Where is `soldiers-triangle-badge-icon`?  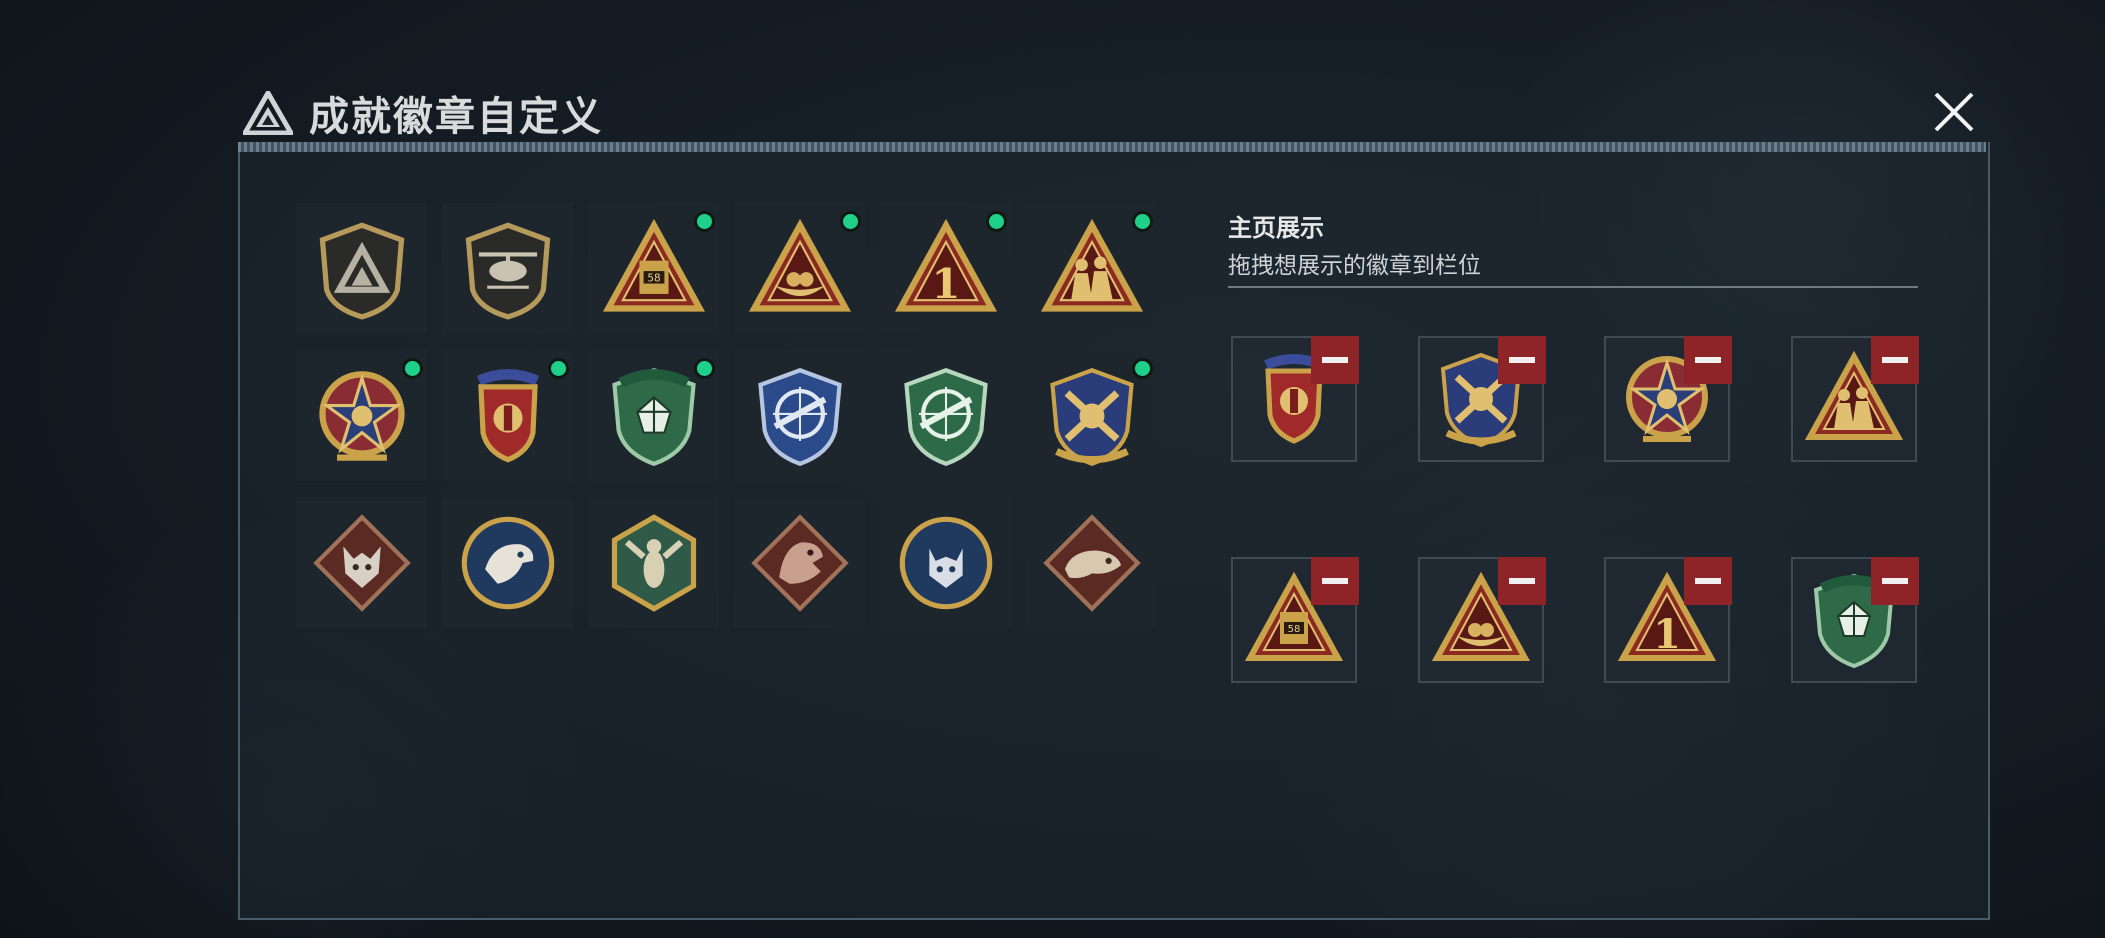
soldiers-triangle-badge-icon is located at coordinates (1091, 265).